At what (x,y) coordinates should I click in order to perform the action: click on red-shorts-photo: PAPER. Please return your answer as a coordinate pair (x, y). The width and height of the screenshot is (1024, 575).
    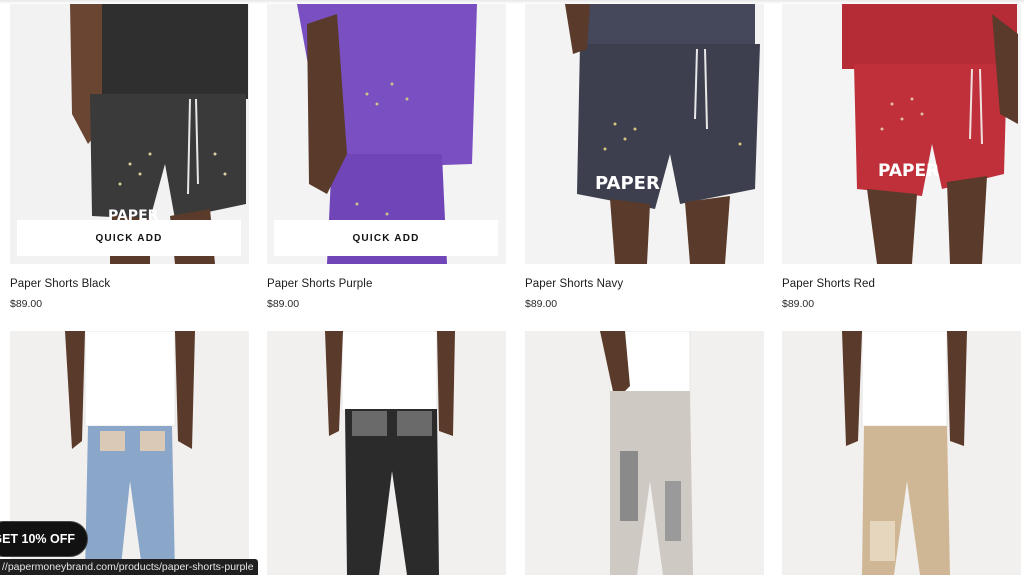
    Looking at the image, I should click on (901, 134).